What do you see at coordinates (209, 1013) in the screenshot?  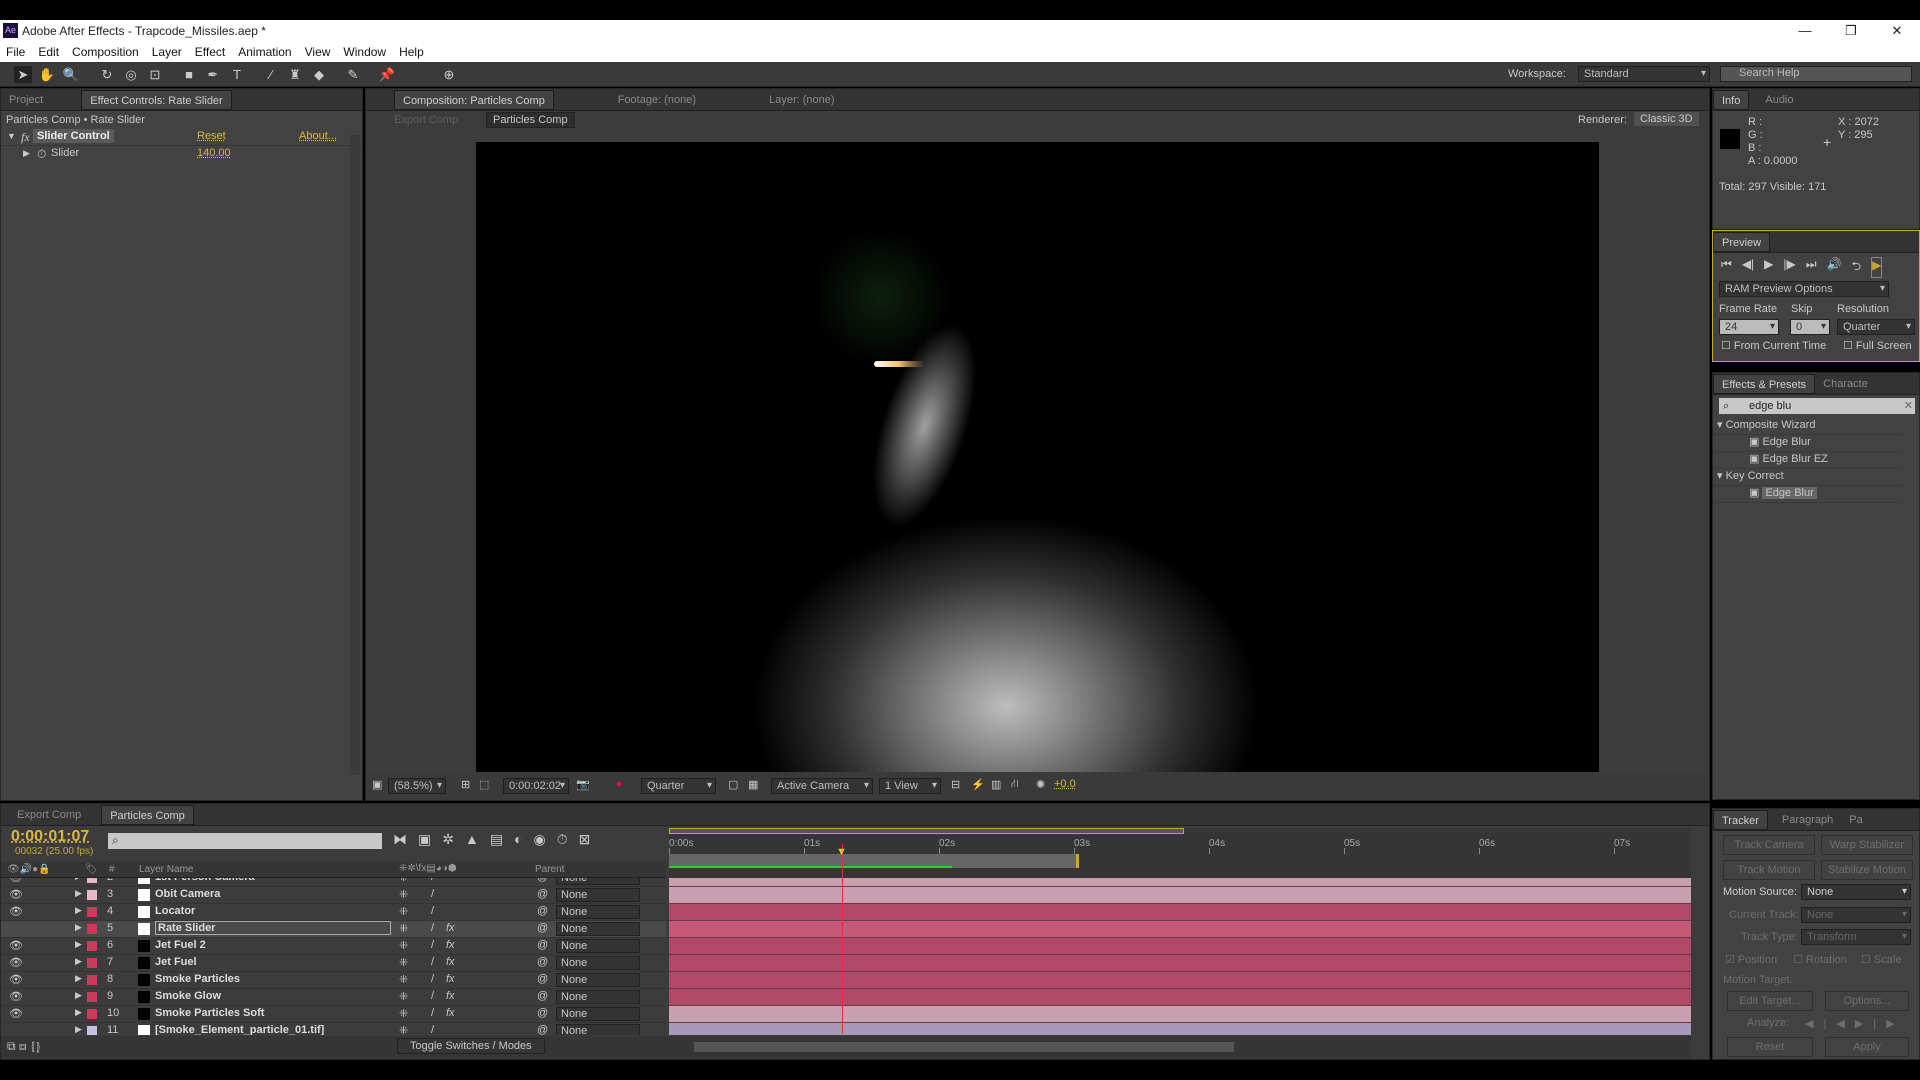 I see `layer-name: Smoke Particles Soft` at bounding box center [209, 1013].